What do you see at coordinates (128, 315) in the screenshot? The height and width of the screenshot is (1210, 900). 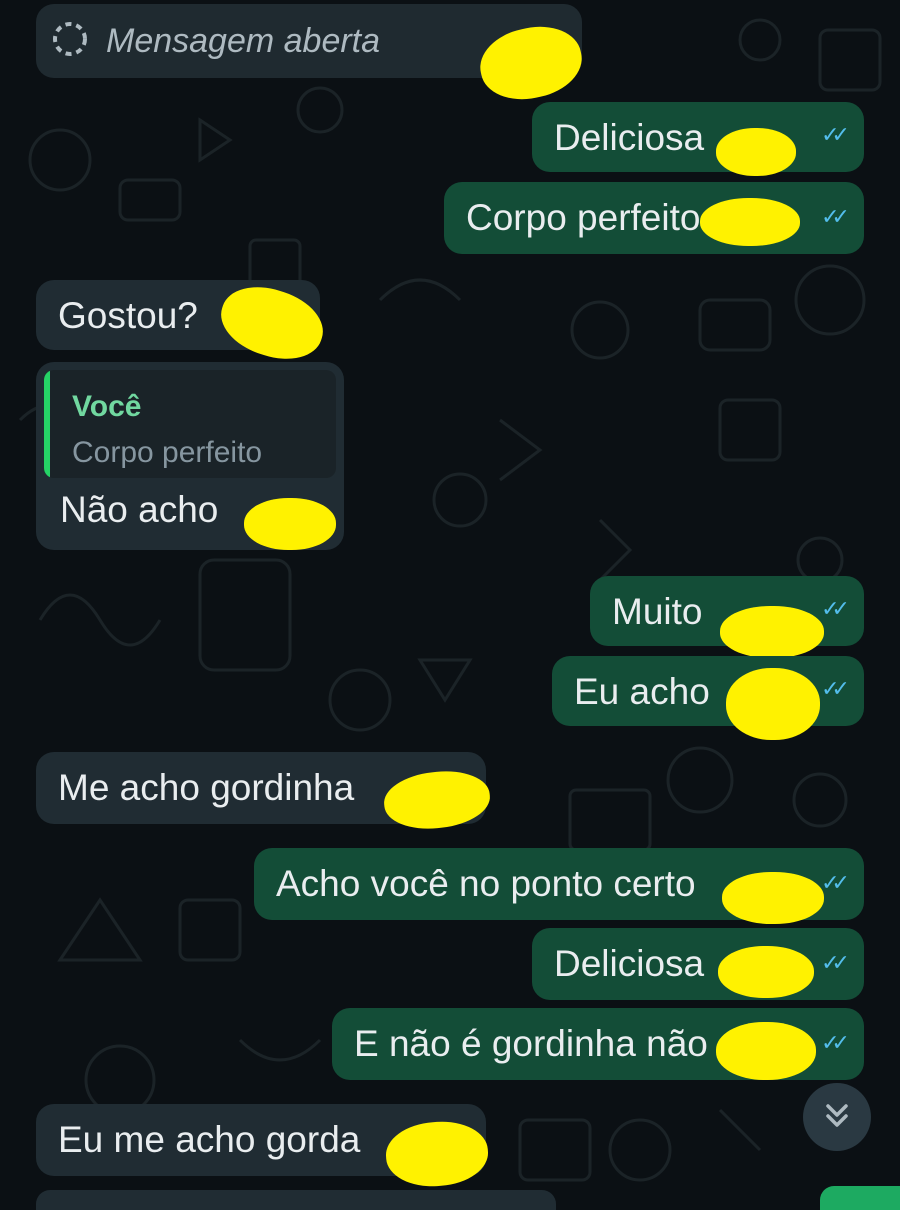 I see `message-text: Gostou?` at bounding box center [128, 315].